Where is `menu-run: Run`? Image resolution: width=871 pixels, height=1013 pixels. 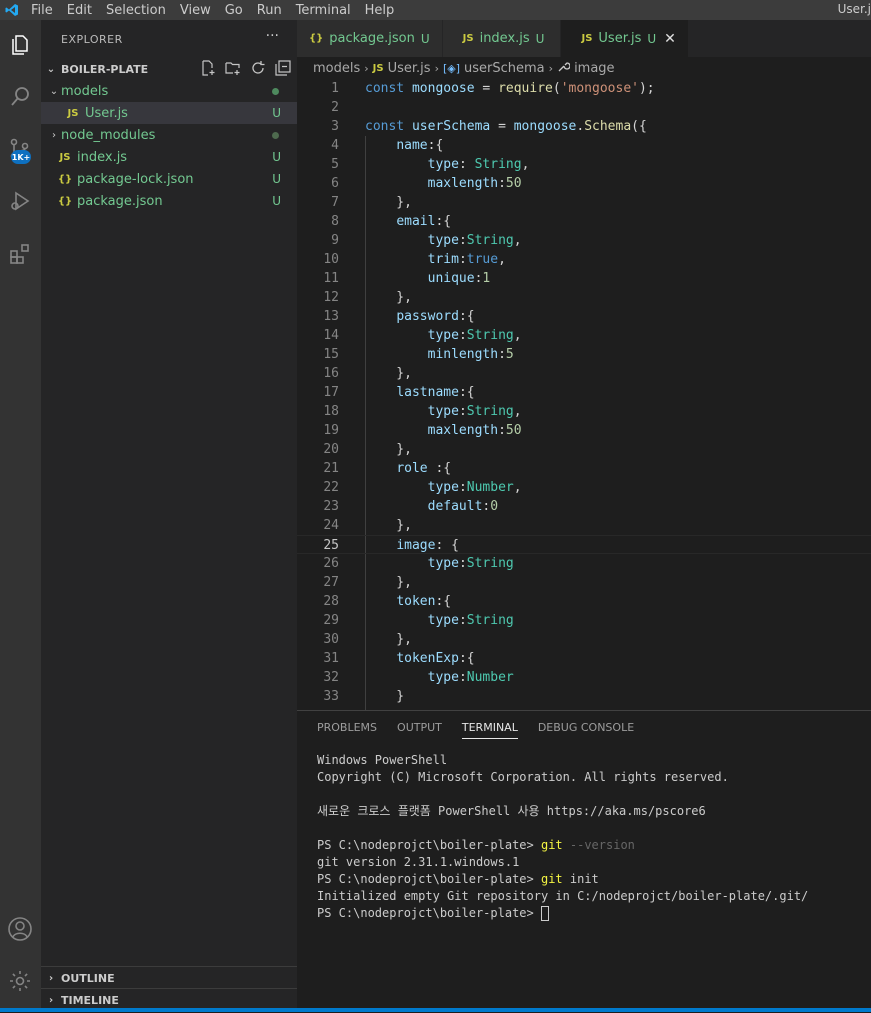 menu-run: Run is located at coordinates (269, 10).